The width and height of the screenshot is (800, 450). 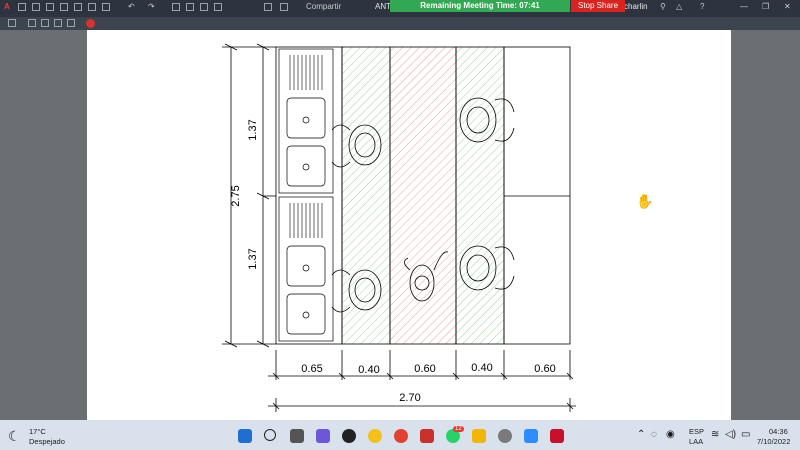 I want to click on threads-icon, so click(x=349, y=436).